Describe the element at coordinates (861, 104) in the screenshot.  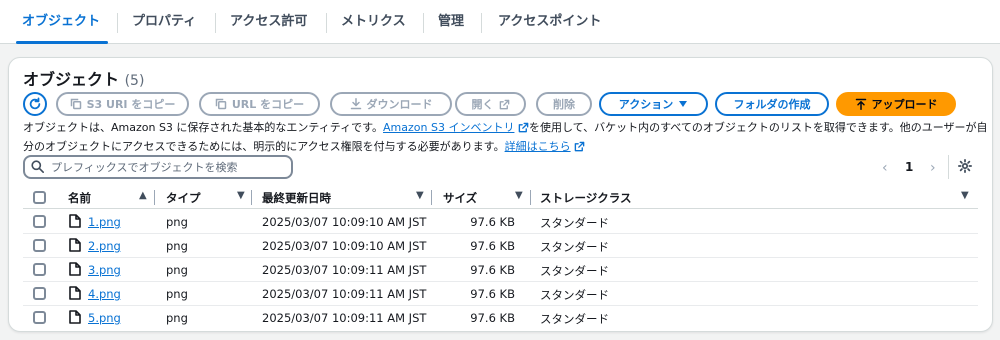
I see `upload-icon` at that location.